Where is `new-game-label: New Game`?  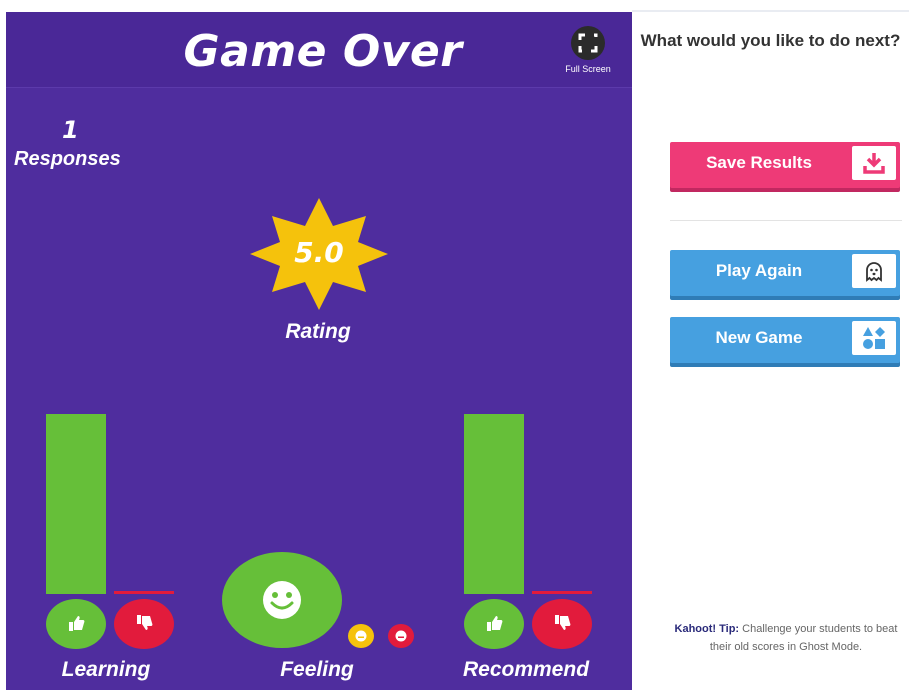
new-game-label: New Game is located at coordinates (759, 337).